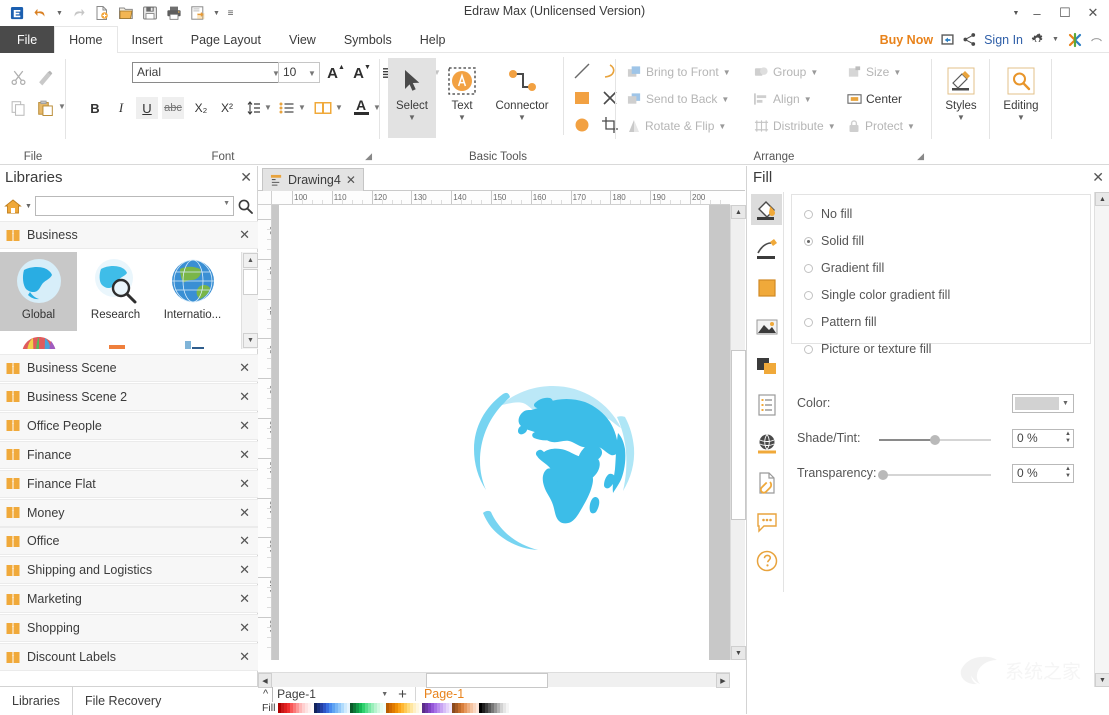 This screenshot has width=1109, height=715. Describe the element at coordinates (766, 326) in the screenshot. I see `picture-tool-icon` at that location.